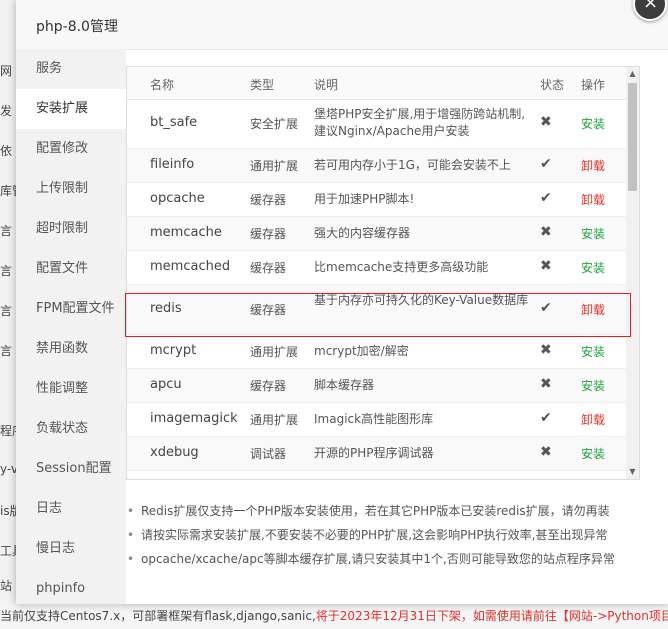 The width and height of the screenshot is (668, 629). What do you see at coordinates (632, 74) in the screenshot?
I see `scroll-up-arrow-icon: ▲` at bounding box center [632, 74].